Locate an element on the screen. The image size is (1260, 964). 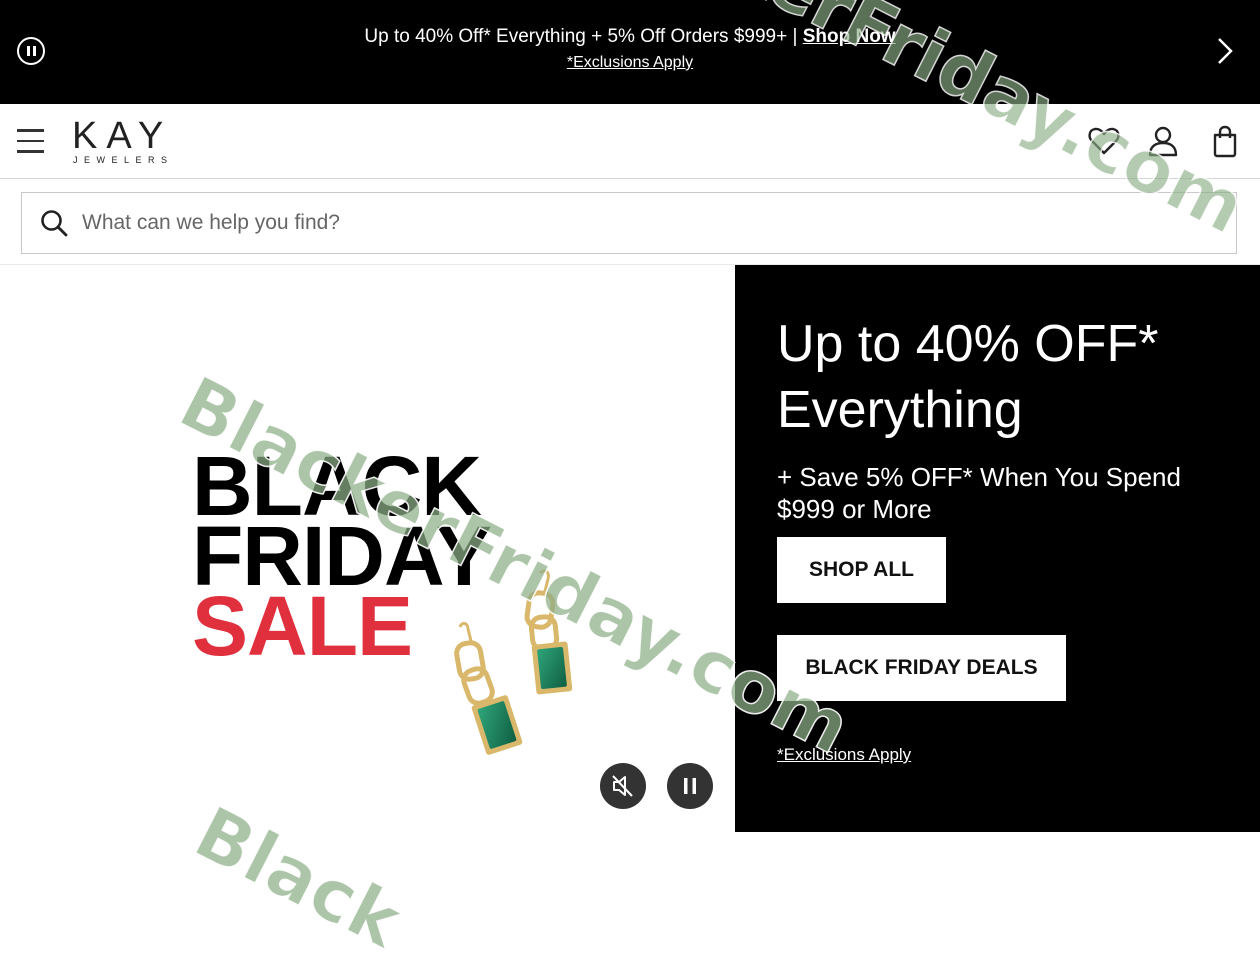
pause-icon is located at coordinates (690, 786).